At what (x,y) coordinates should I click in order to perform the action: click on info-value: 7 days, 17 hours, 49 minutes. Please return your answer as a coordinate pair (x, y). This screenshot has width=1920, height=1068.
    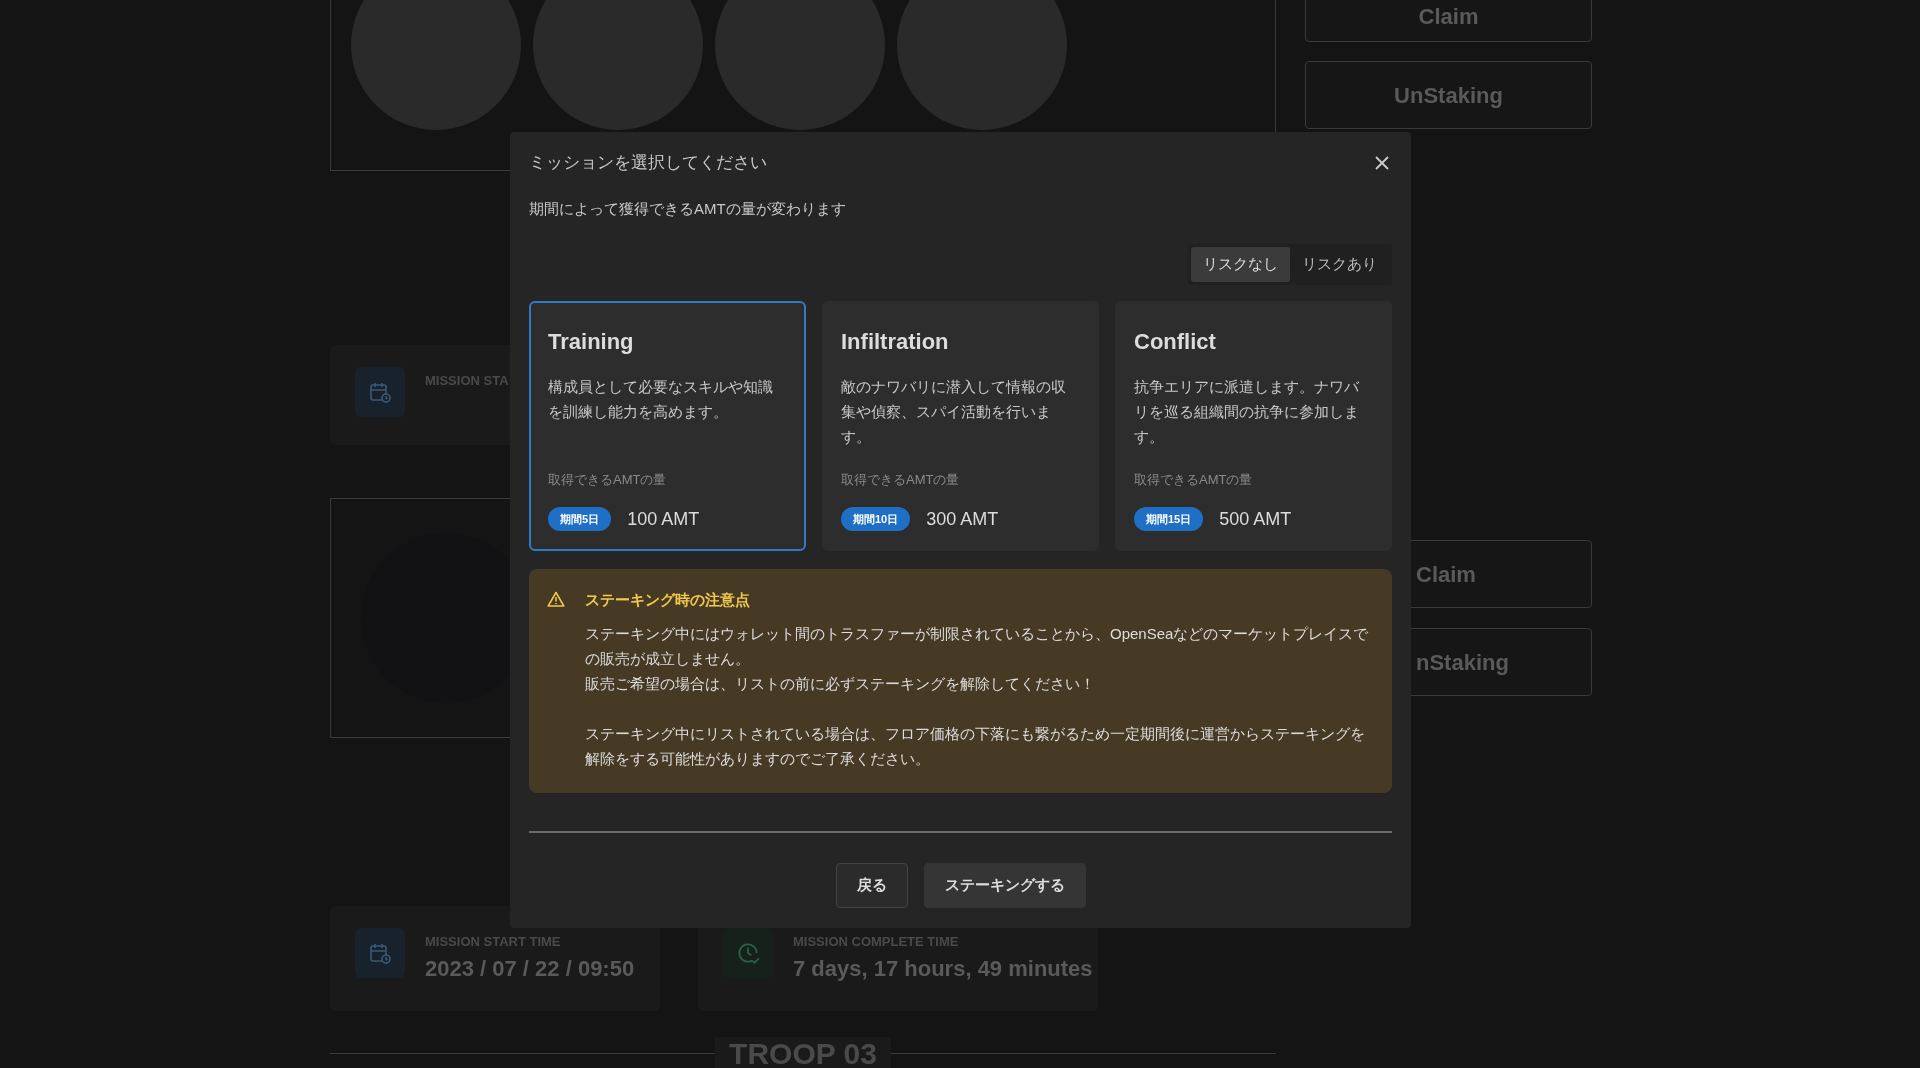
    Looking at the image, I should click on (943, 968).